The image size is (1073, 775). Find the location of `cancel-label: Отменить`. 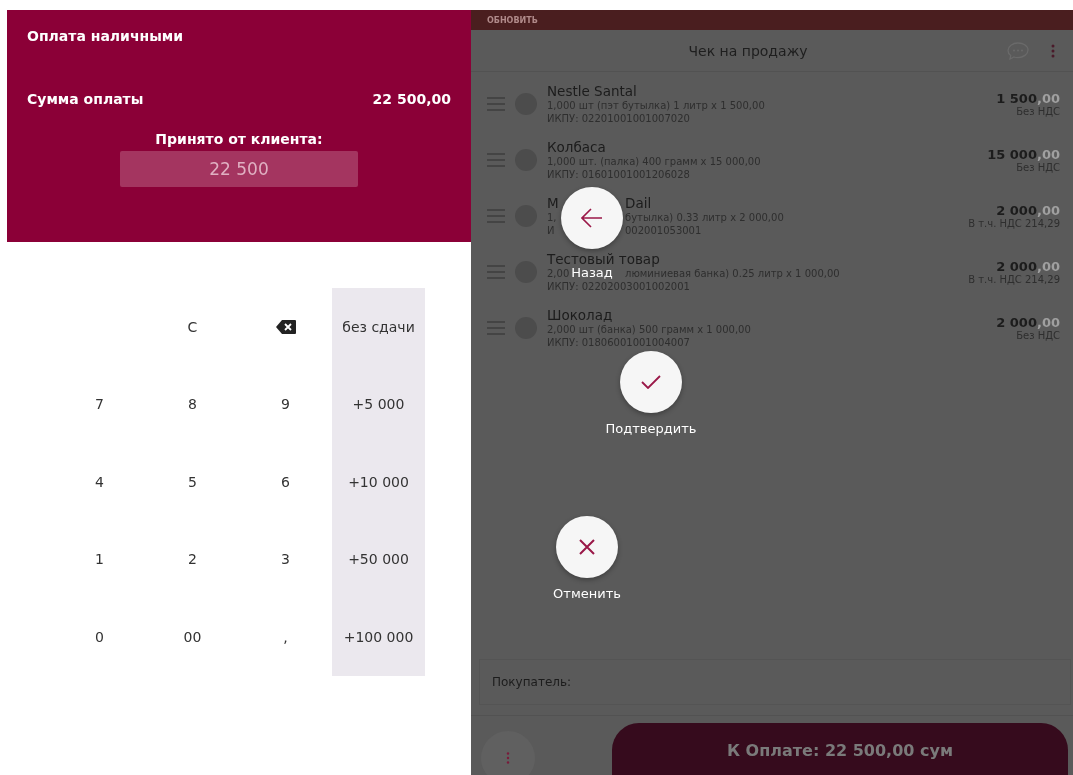

cancel-label: Отменить is located at coordinates (587, 593).